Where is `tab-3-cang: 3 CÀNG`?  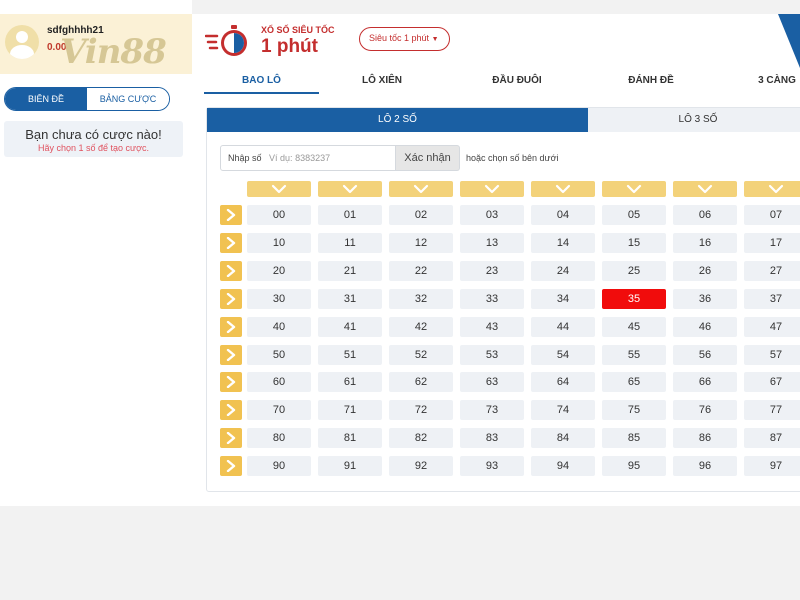
tab-3-cang: 3 CÀNG is located at coordinates (771, 80).